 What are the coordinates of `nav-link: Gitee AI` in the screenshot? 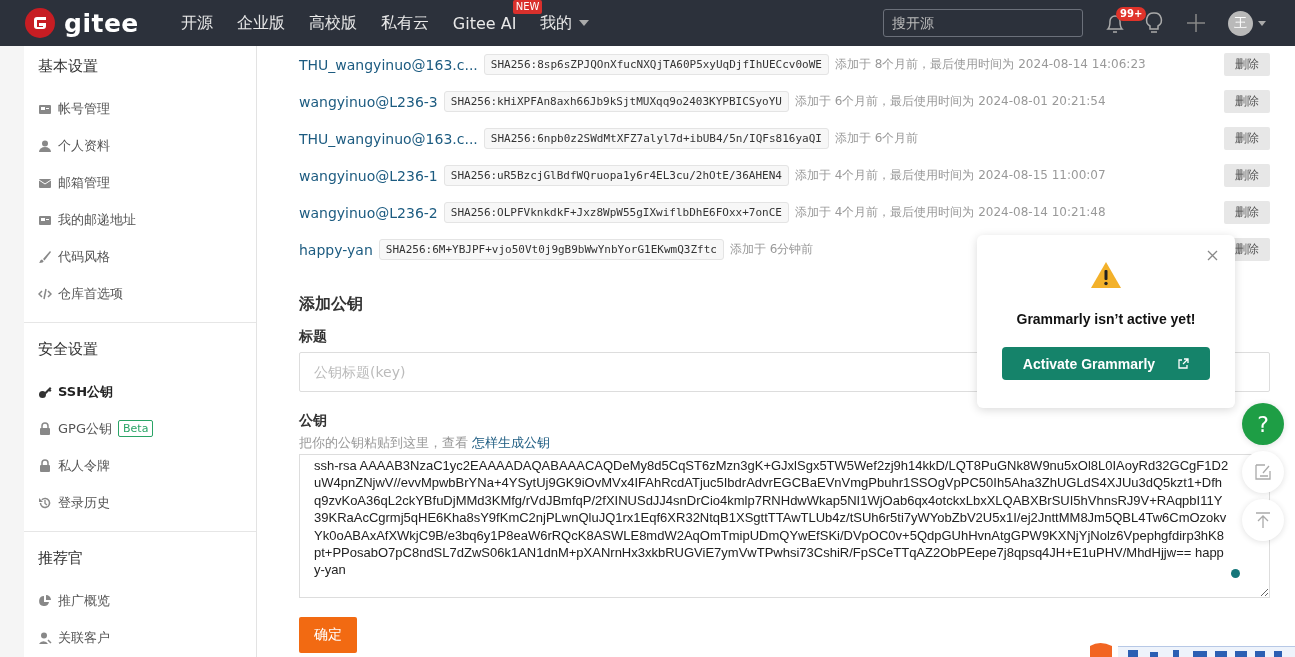 It's located at (484, 23).